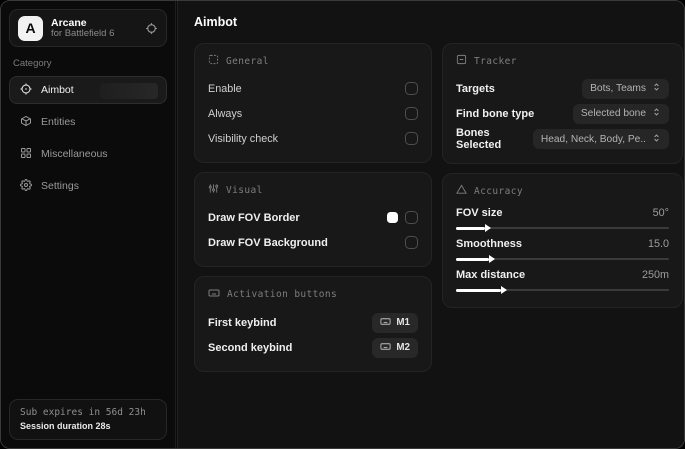  What do you see at coordinates (403, 322) in the screenshot?
I see `keybind-value: M1` at bounding box center [403, 322].